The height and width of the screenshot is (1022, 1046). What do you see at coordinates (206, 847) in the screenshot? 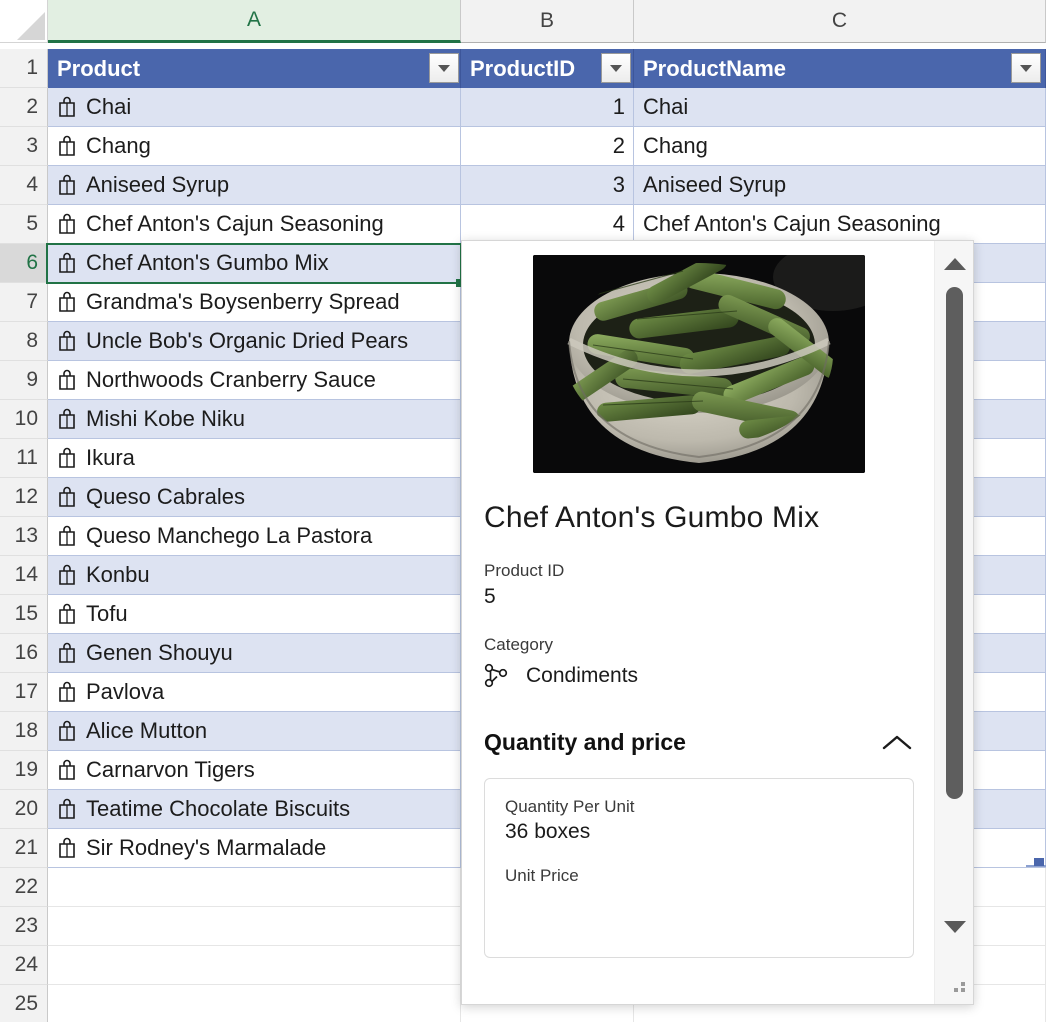
I see `cell-a21-text: Sir Rodney's Marmalade` at bounding box center [206, 847].